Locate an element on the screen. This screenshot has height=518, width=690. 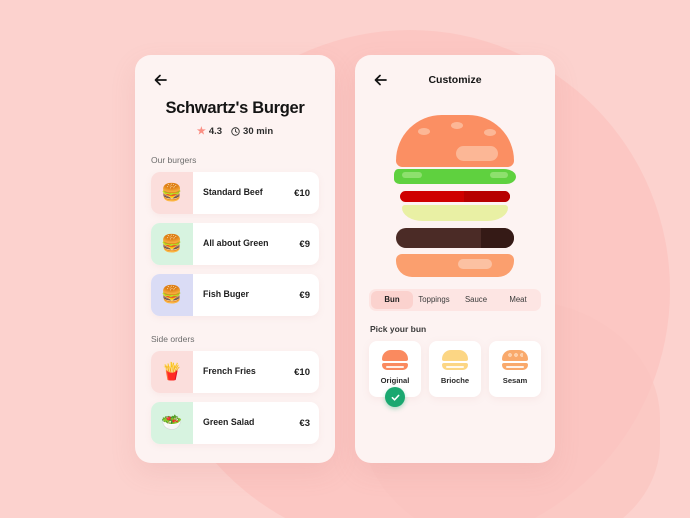
rating-value: 4.3 is located at coordinates (215, 131).